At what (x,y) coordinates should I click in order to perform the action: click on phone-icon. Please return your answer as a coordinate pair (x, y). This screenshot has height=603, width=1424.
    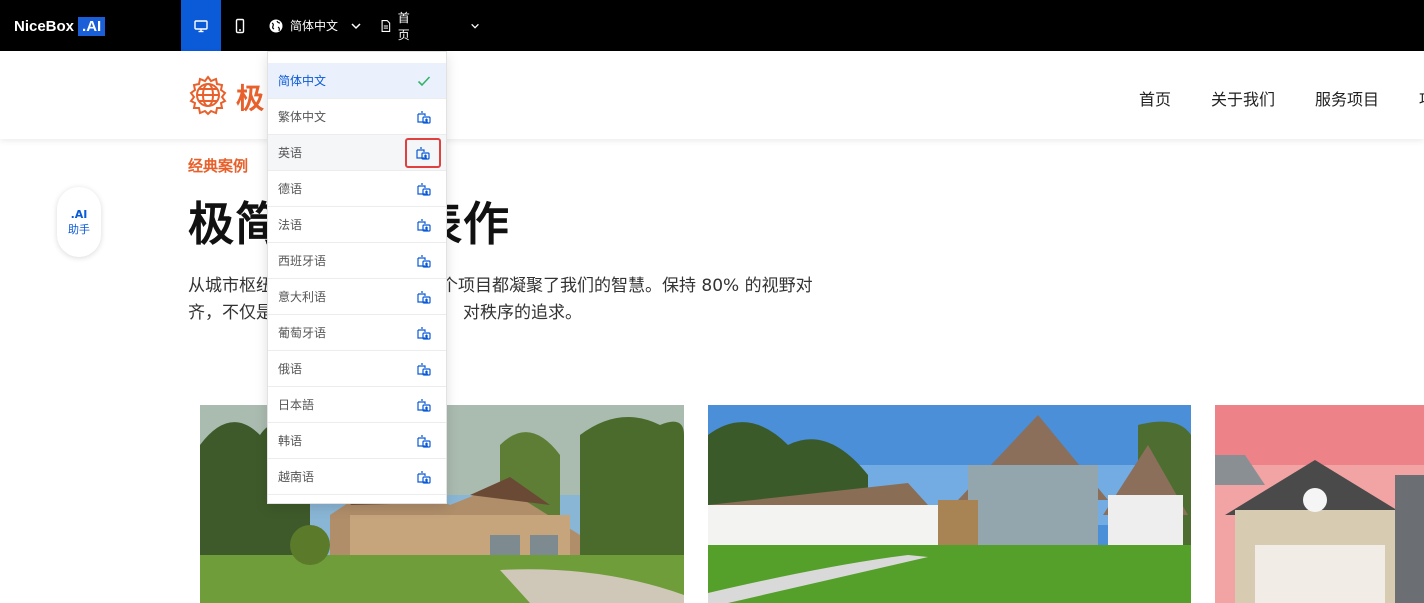
    Looking at the image, I should click on (240, 25).